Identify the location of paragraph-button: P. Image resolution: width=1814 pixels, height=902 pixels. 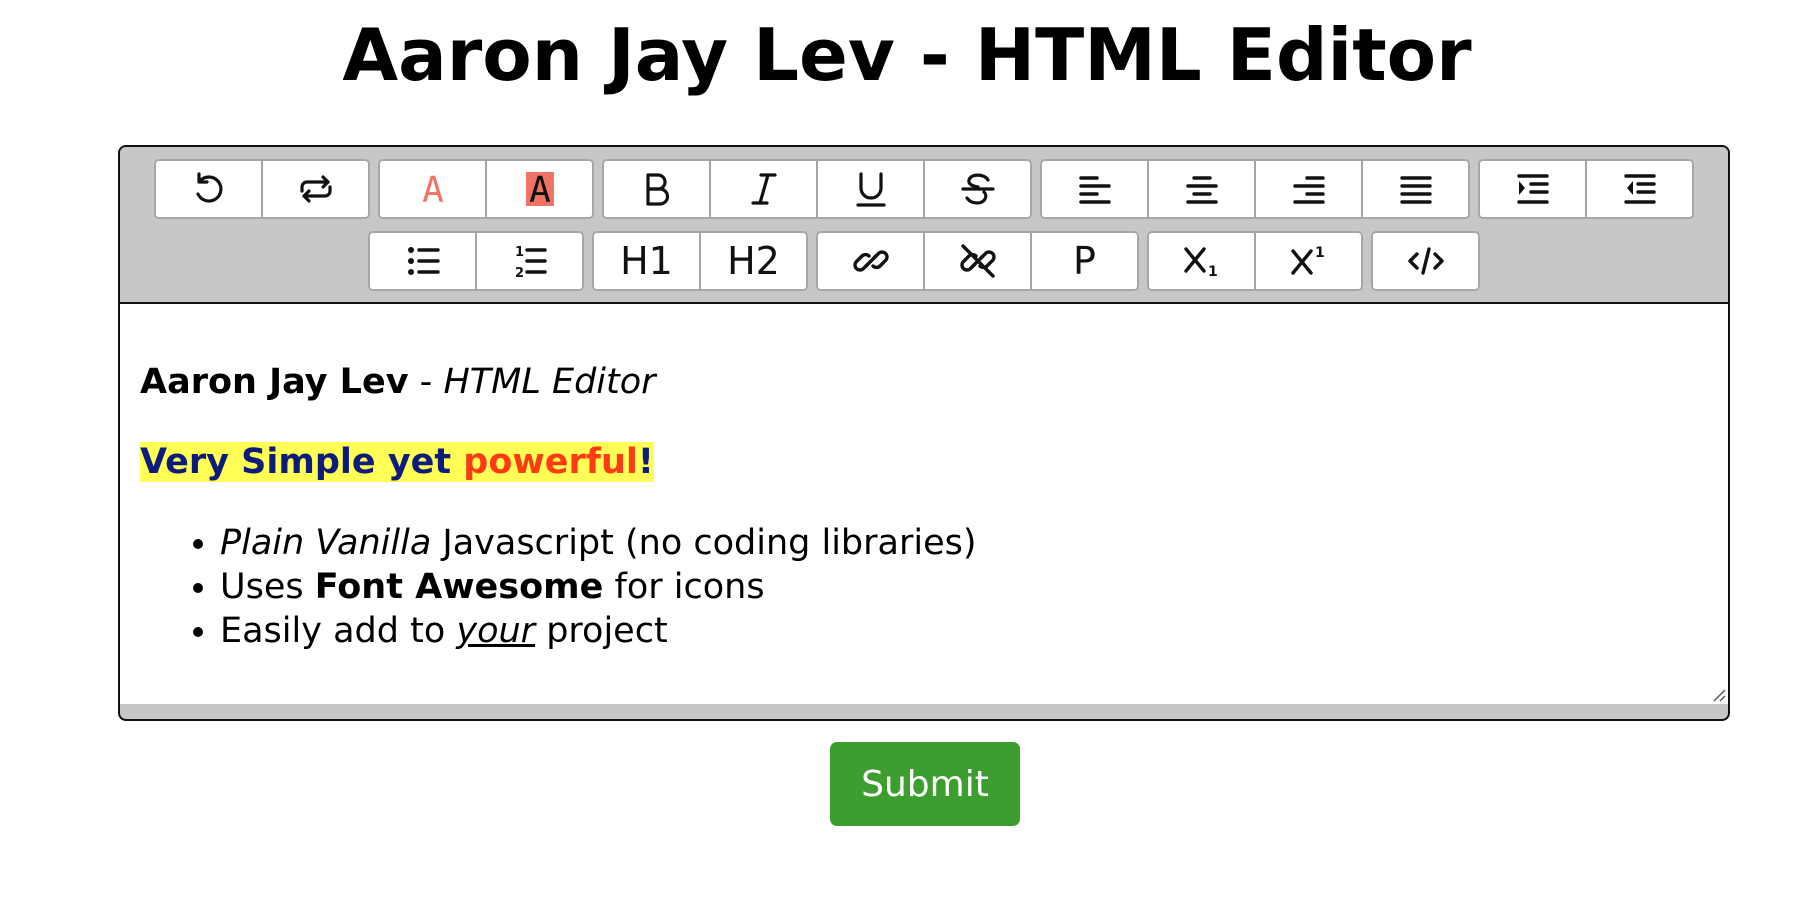
(1084, 261).